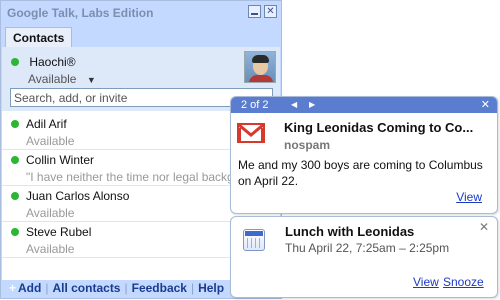 This screenshot has width=500, height=300. Describe the element at coordinates (29, 288) in the screenshot. I see `add-button: Add` at that location.